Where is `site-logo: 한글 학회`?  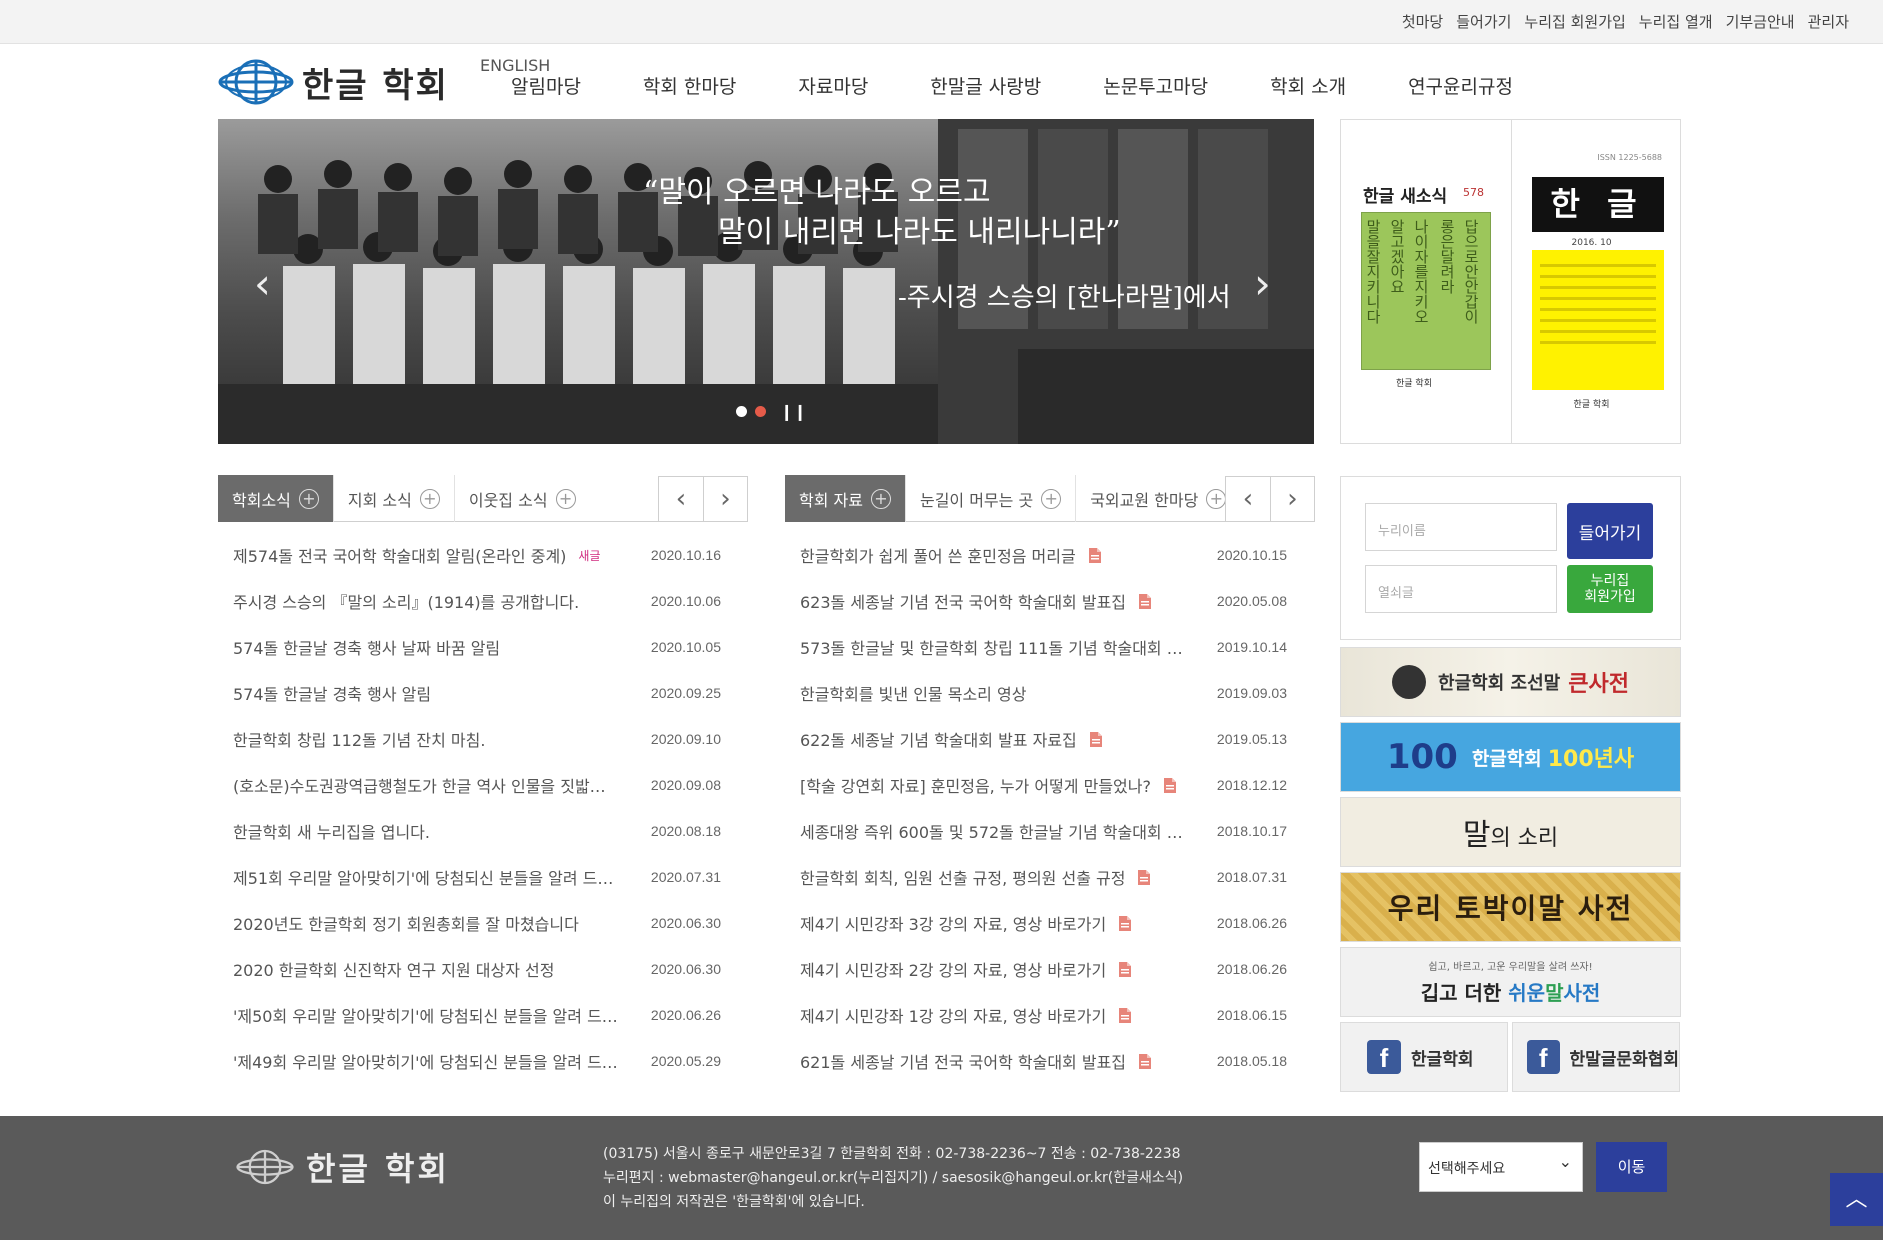
site-logo: 한글 학회 is located at coordinates (343, 82).